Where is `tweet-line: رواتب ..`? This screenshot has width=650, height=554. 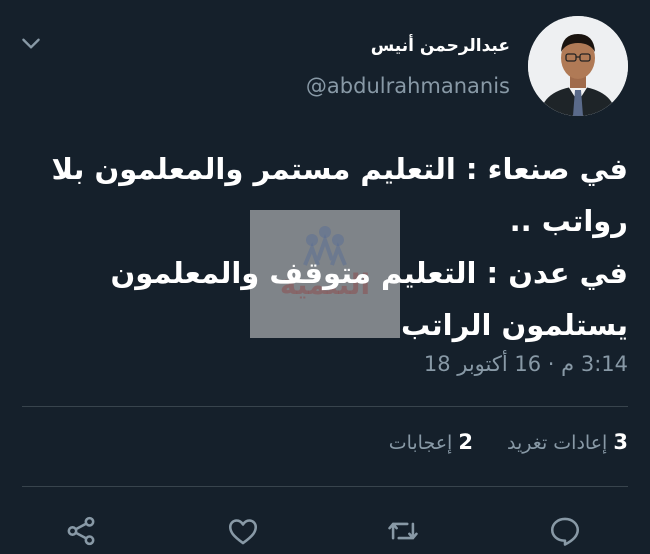
tweet-line: رواتب .. is located at coordinates (568, 221).